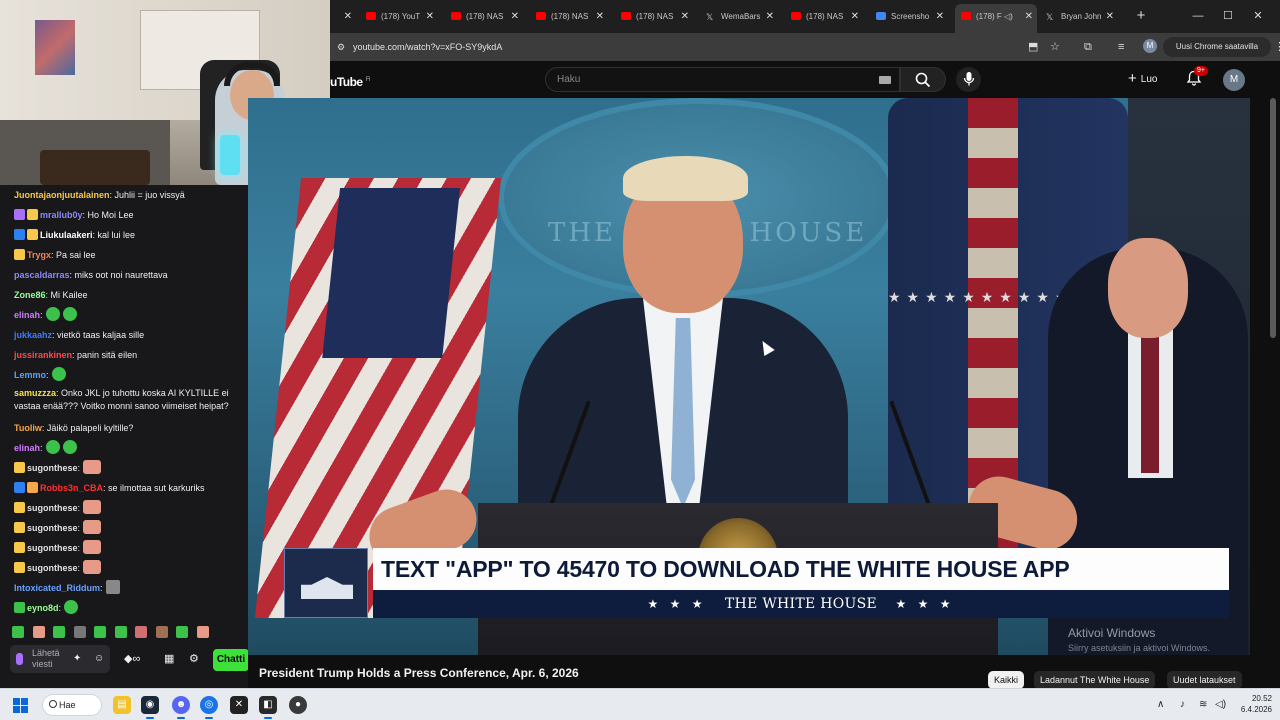 This screenshot has width=1280, height=720. What do you see at coordinates (1234, 80) in the screenshot?
I see `youtube-avatar: M` at bounding box center [1234, 80].